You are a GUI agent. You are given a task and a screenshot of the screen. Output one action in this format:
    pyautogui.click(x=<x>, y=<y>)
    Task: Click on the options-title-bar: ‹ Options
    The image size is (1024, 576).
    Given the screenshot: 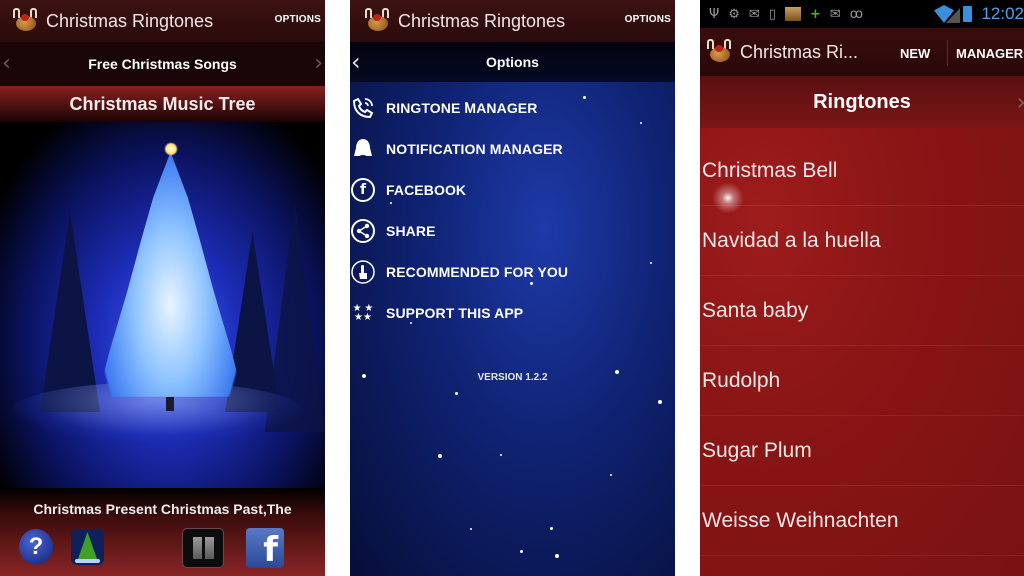 What is the action you would take?
    pyautogui.click(x=512, y=62)
    